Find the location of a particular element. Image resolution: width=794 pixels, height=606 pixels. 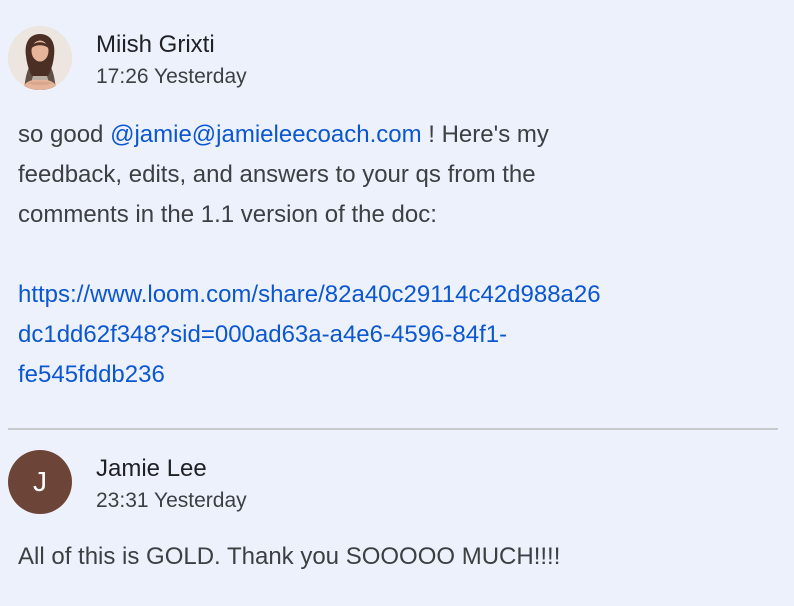

comment-text: so good is located at coordinates (64, 134).